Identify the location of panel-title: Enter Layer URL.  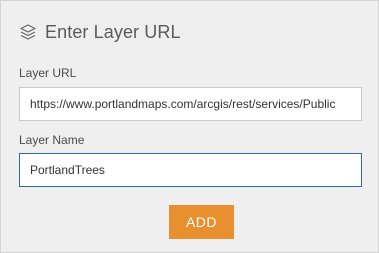
(113, 31).